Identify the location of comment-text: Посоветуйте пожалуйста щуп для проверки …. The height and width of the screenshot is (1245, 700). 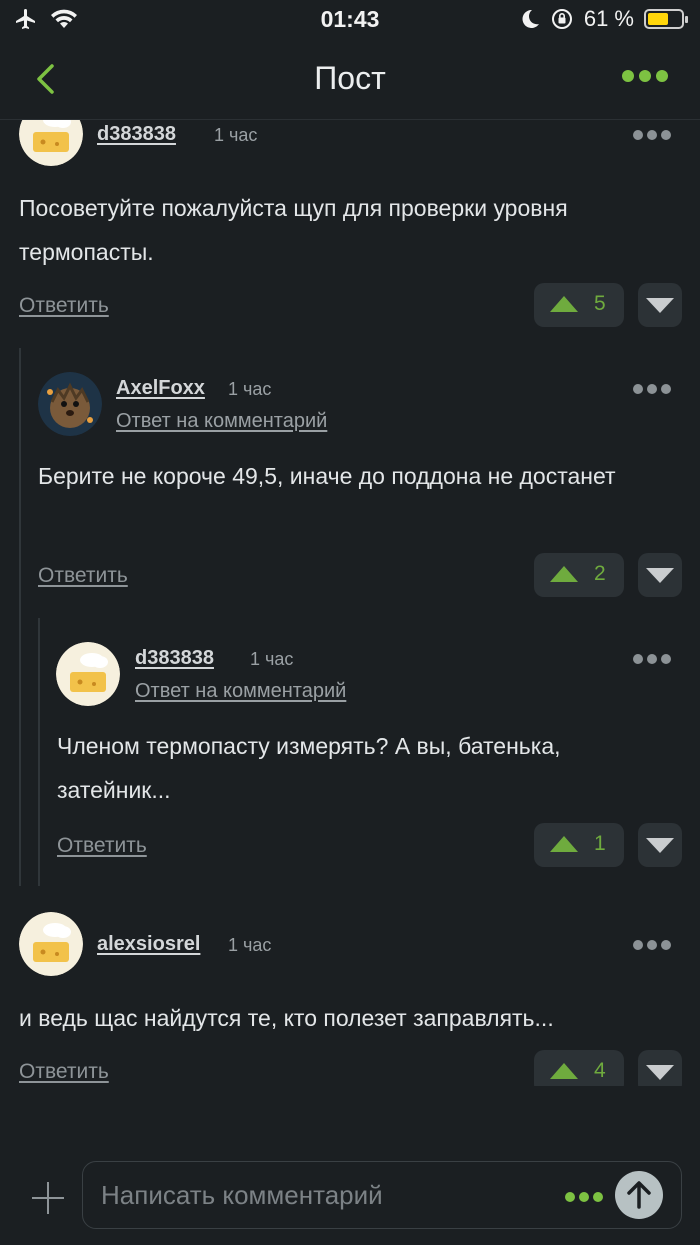
(293, 230).